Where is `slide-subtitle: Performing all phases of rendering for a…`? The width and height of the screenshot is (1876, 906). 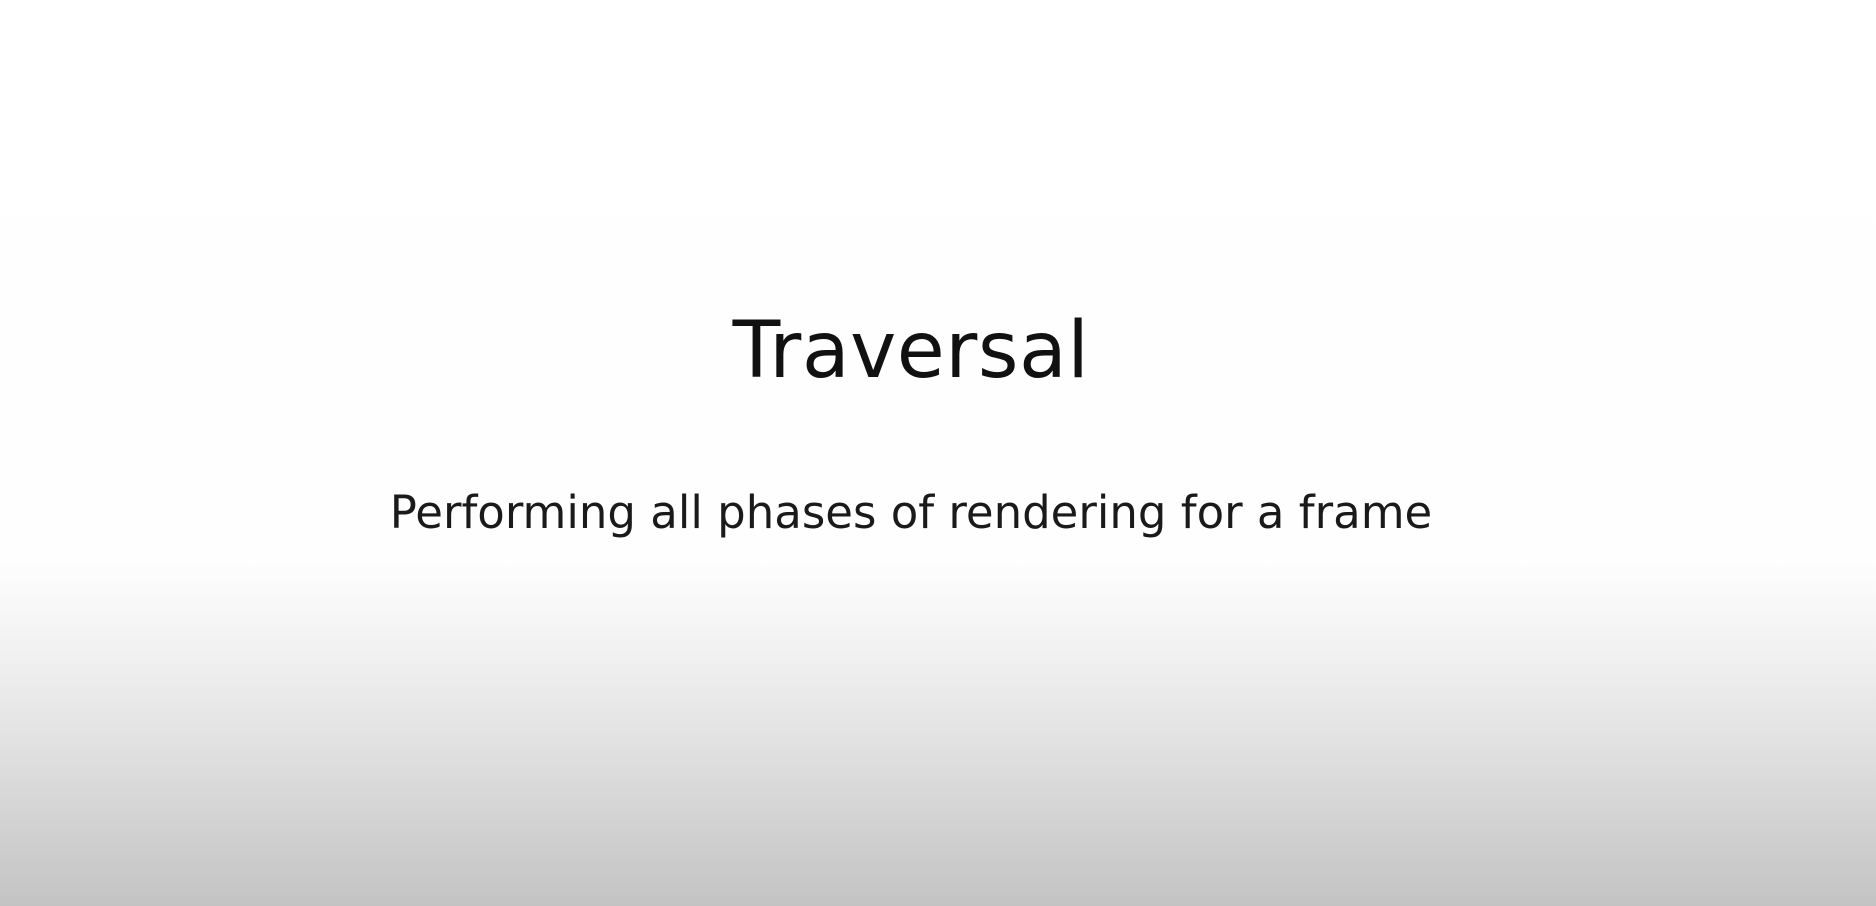 slide-subtitle: Performing all phases of rendering for a… is located at coordinates (911, 512).